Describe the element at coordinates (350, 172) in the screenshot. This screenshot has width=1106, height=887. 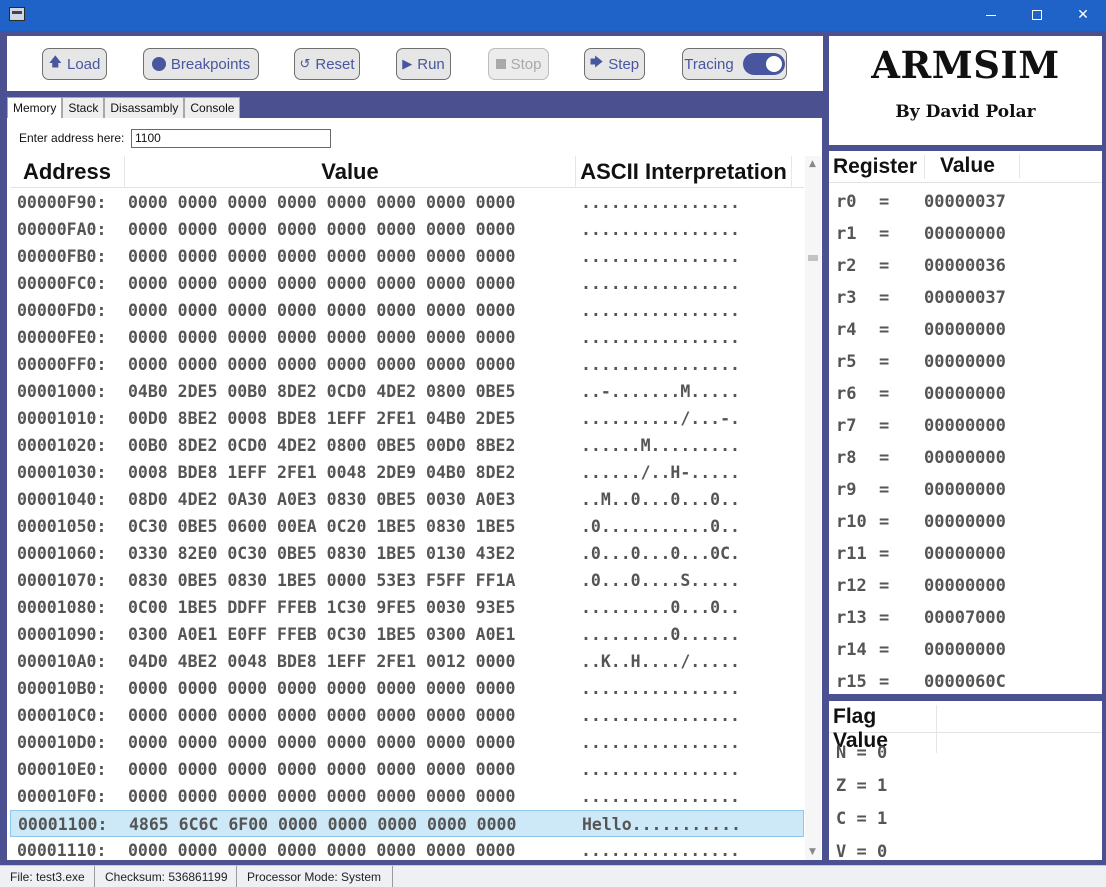
I see `value-column-header: Value` at that location.